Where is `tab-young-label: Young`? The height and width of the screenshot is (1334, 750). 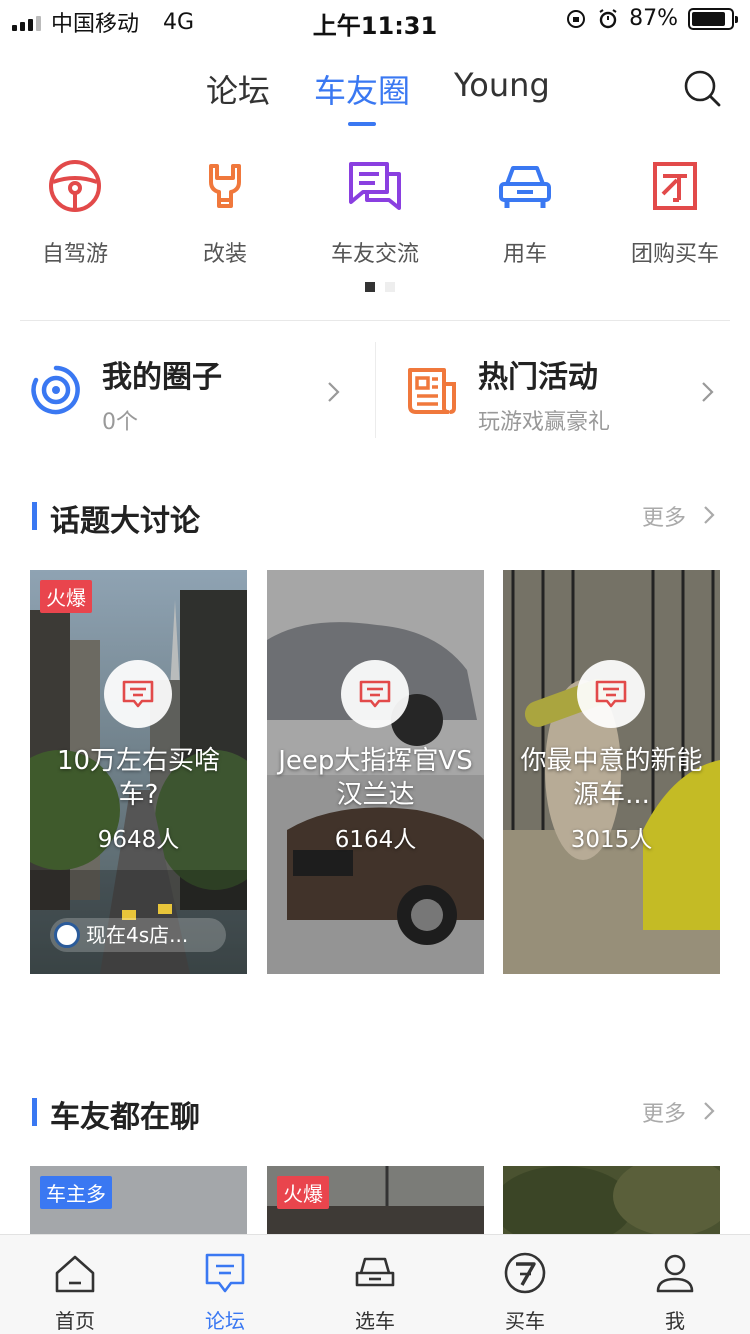
tab-young-label: Young is located at coordinates (502, 85).